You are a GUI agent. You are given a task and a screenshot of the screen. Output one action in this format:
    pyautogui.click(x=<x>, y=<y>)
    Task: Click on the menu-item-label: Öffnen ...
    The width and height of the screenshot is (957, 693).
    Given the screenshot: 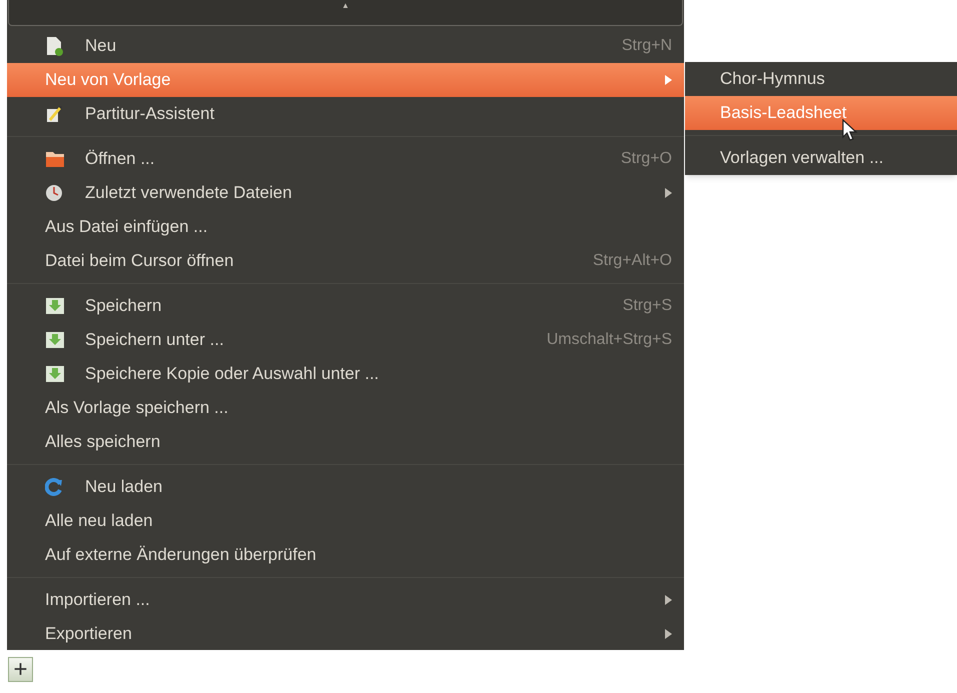 What is the action you would take?
    pyautogui.click(x=120, y=159)
    